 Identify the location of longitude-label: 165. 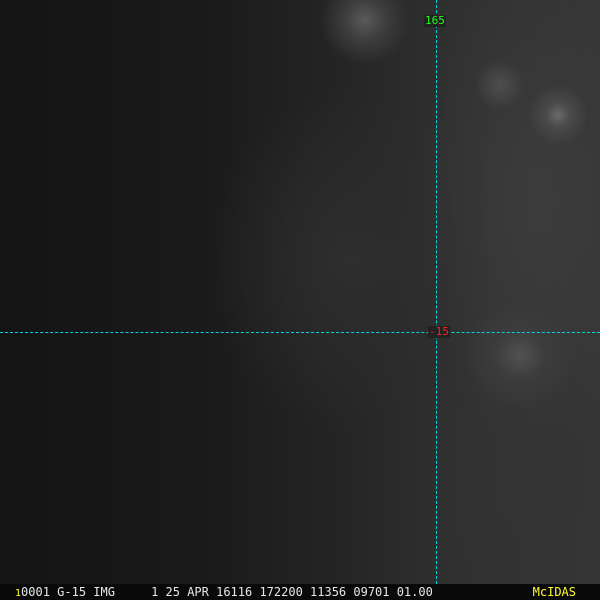
(435, 20).